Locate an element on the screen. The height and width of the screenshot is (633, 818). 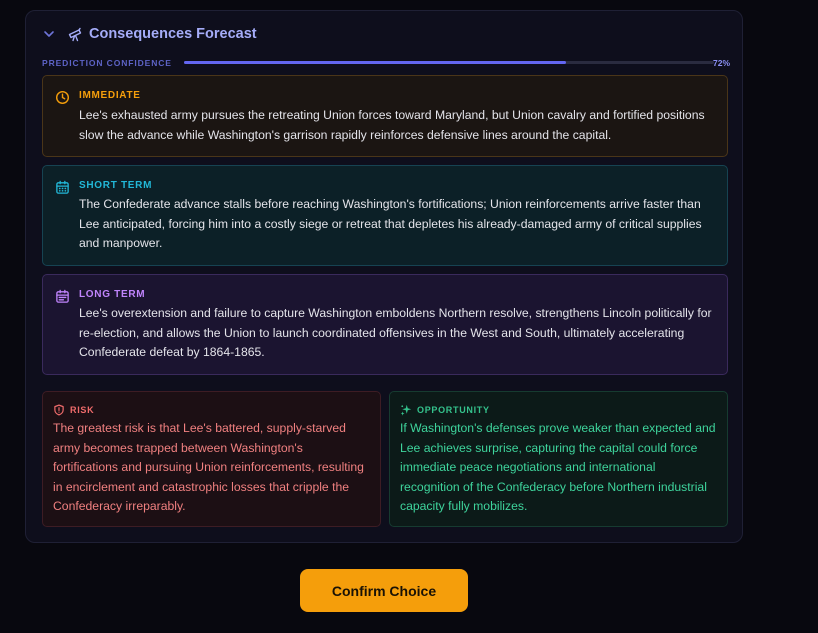
confidence-value: 72% is located at coordinates (721, 63).